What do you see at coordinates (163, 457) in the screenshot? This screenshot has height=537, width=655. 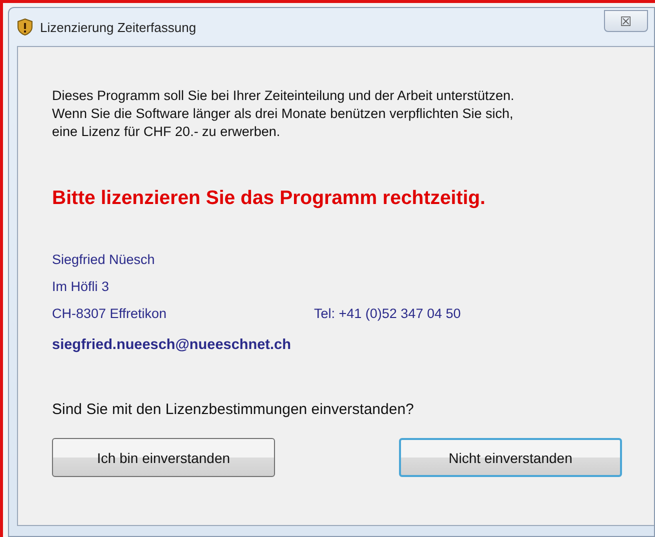 I see `dialog-button: Ich bin einverstanden` at bounding box center [163, 457].